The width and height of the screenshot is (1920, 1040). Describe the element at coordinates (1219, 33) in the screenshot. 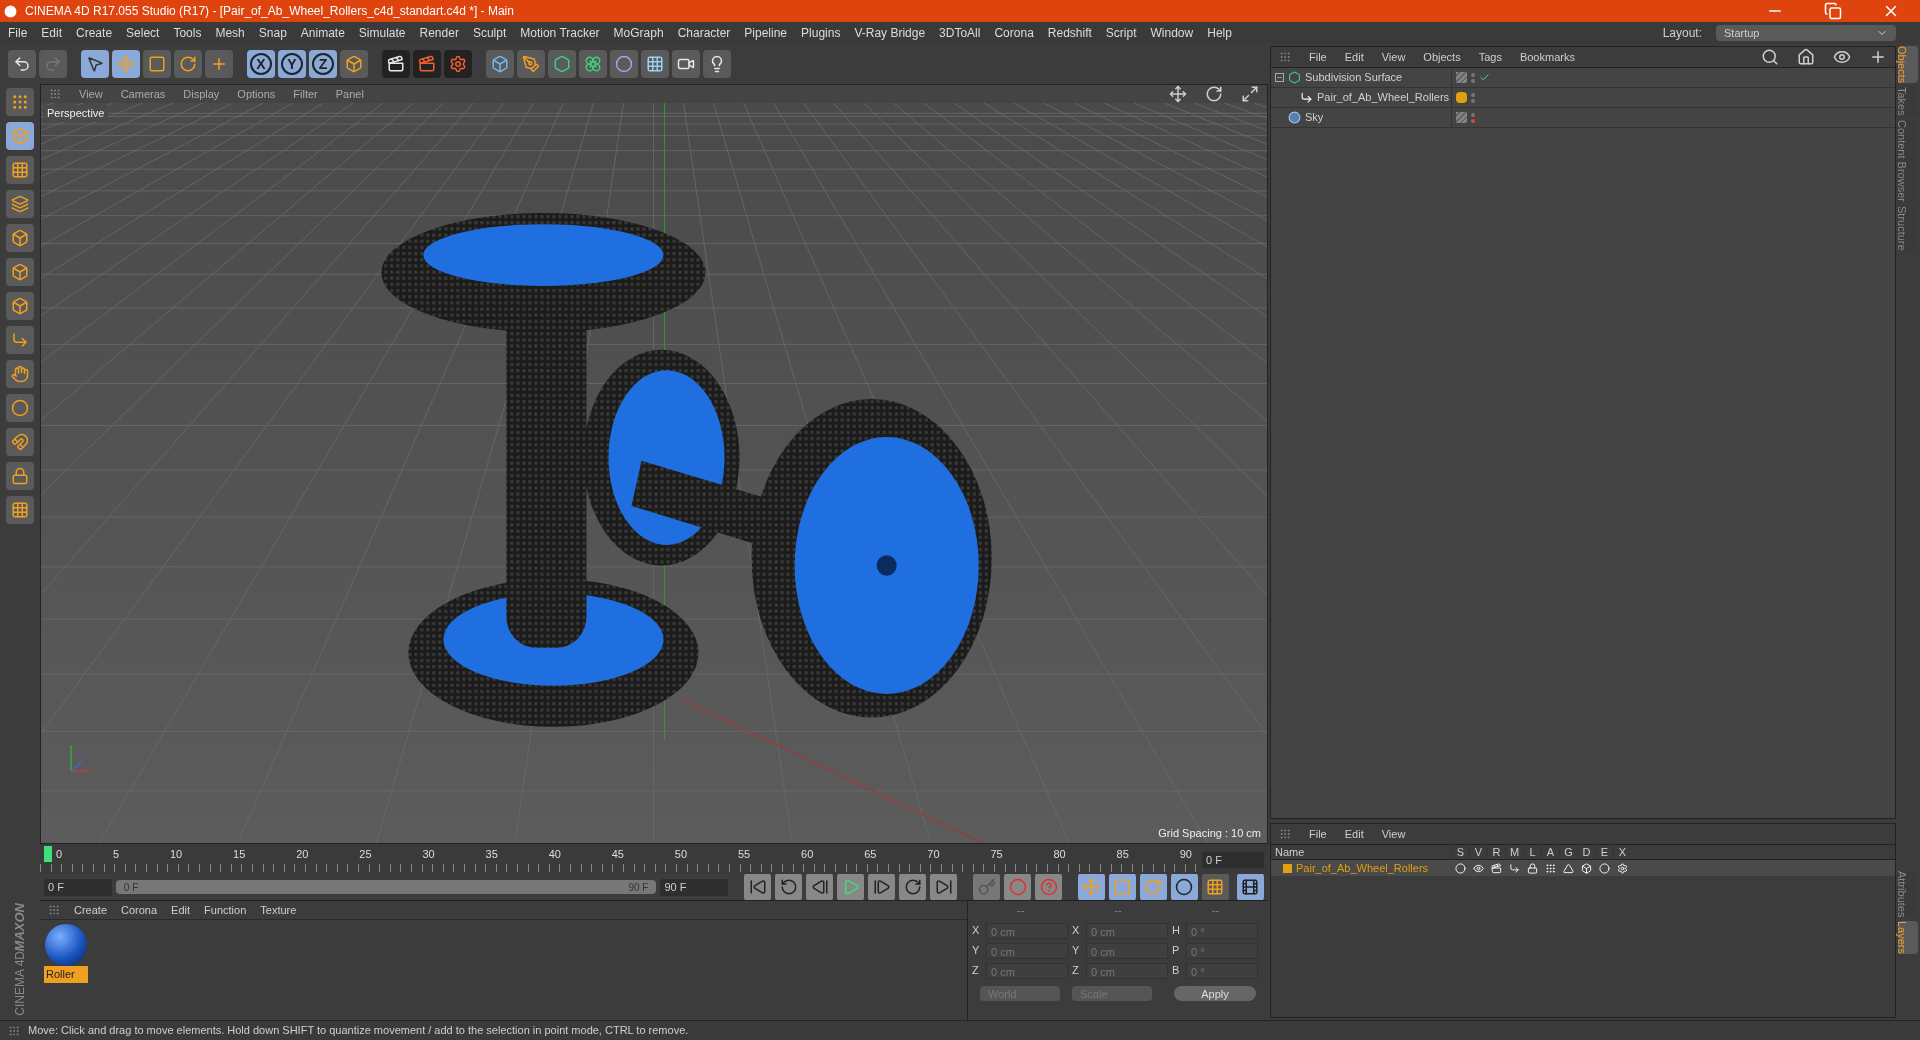

I see `menu-item: Help` at that location.